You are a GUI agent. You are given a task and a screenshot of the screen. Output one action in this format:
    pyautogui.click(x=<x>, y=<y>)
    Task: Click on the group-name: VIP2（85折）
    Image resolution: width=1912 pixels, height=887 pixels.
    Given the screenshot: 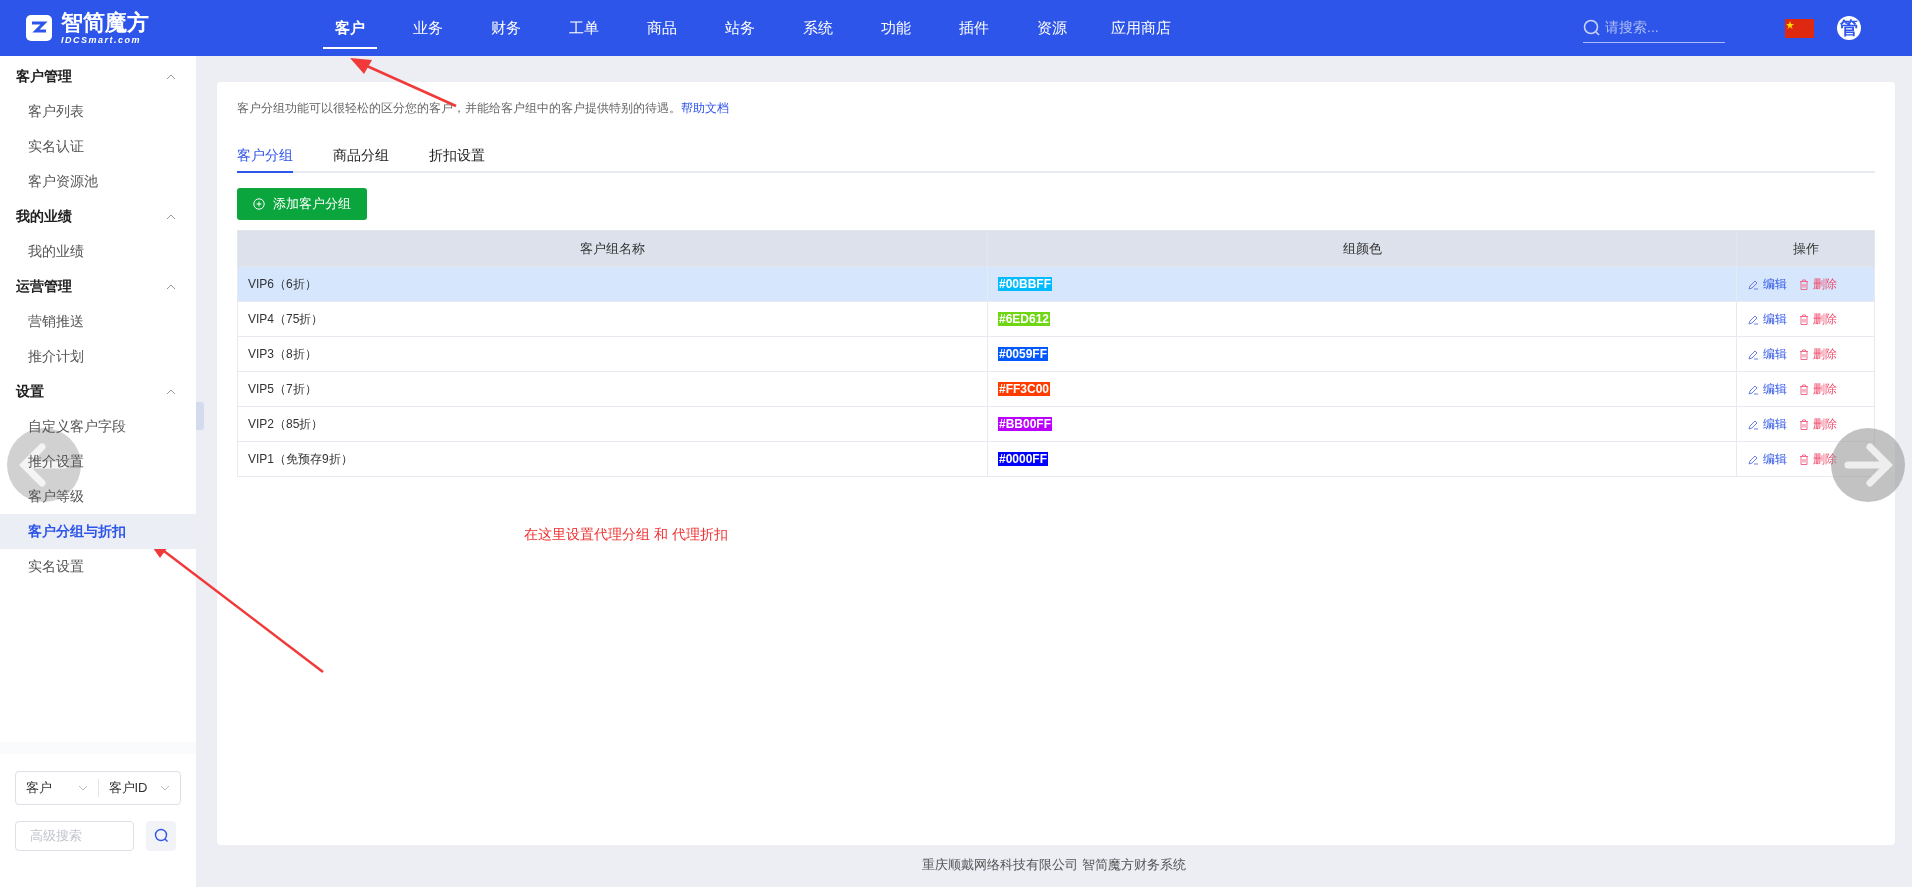 What is the action you would take?
    pyautogui.click(x=286, y=424)
    